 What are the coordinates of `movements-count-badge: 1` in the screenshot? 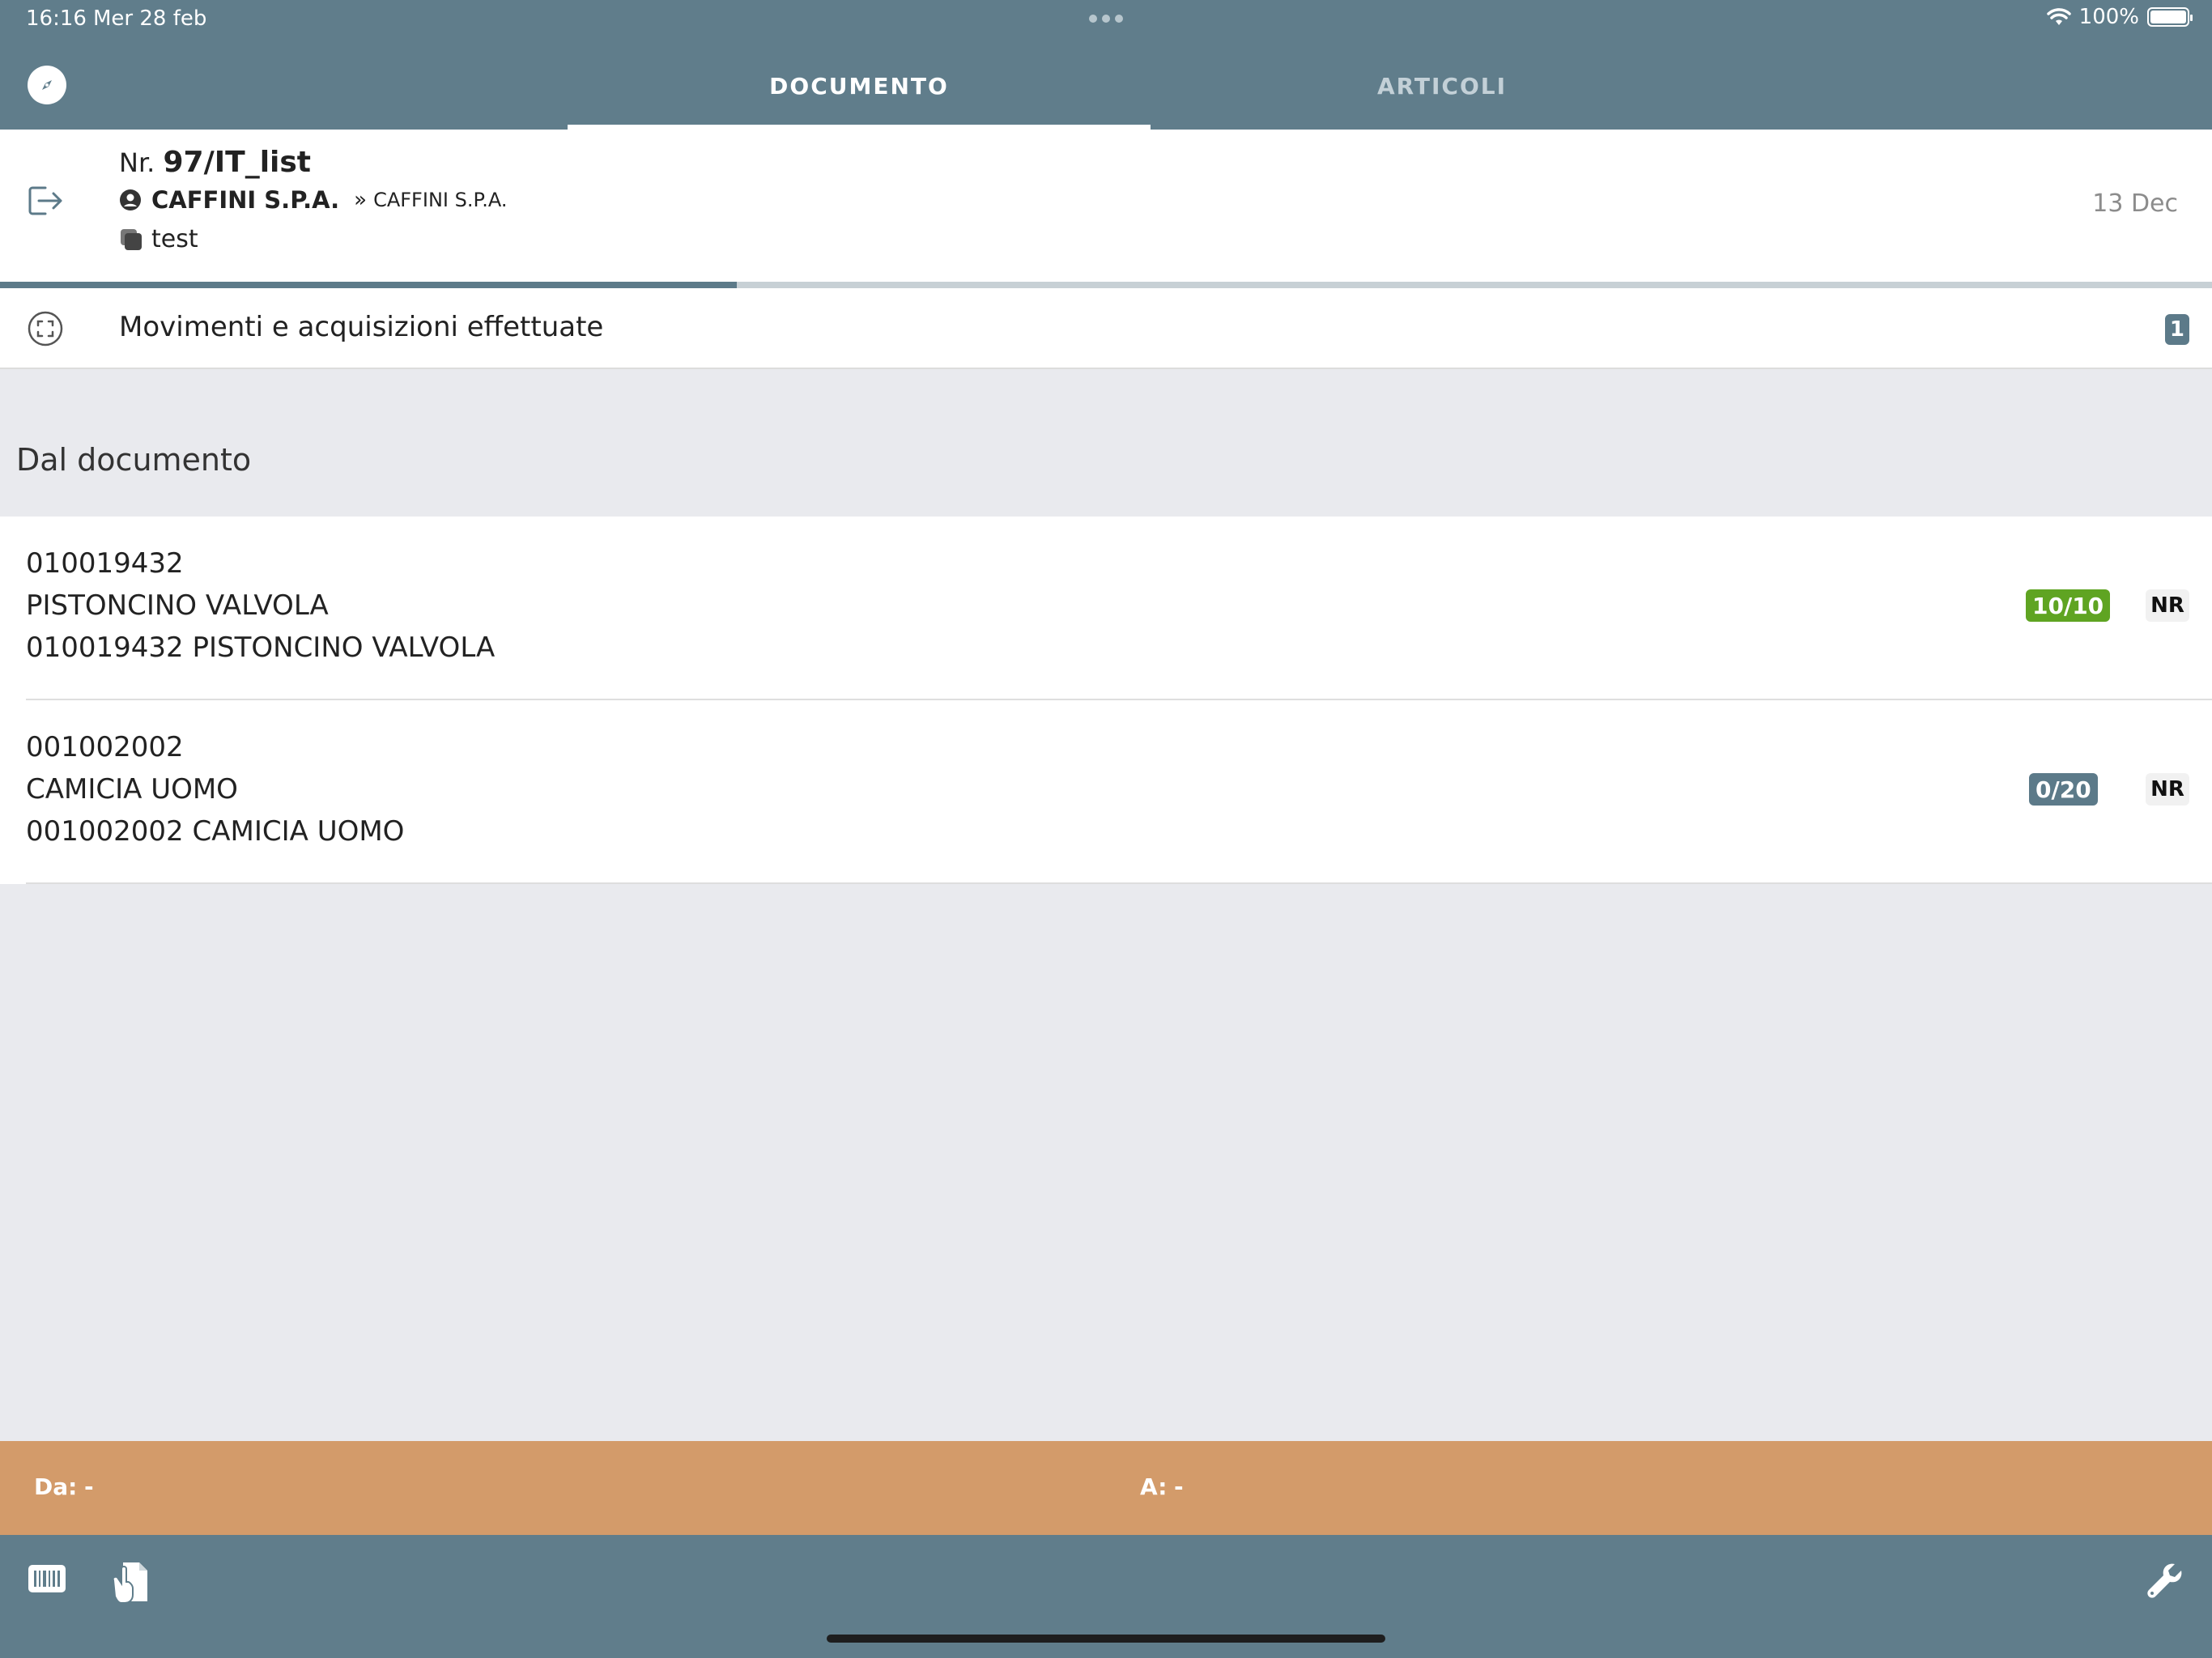 It's located at (2177, 329).